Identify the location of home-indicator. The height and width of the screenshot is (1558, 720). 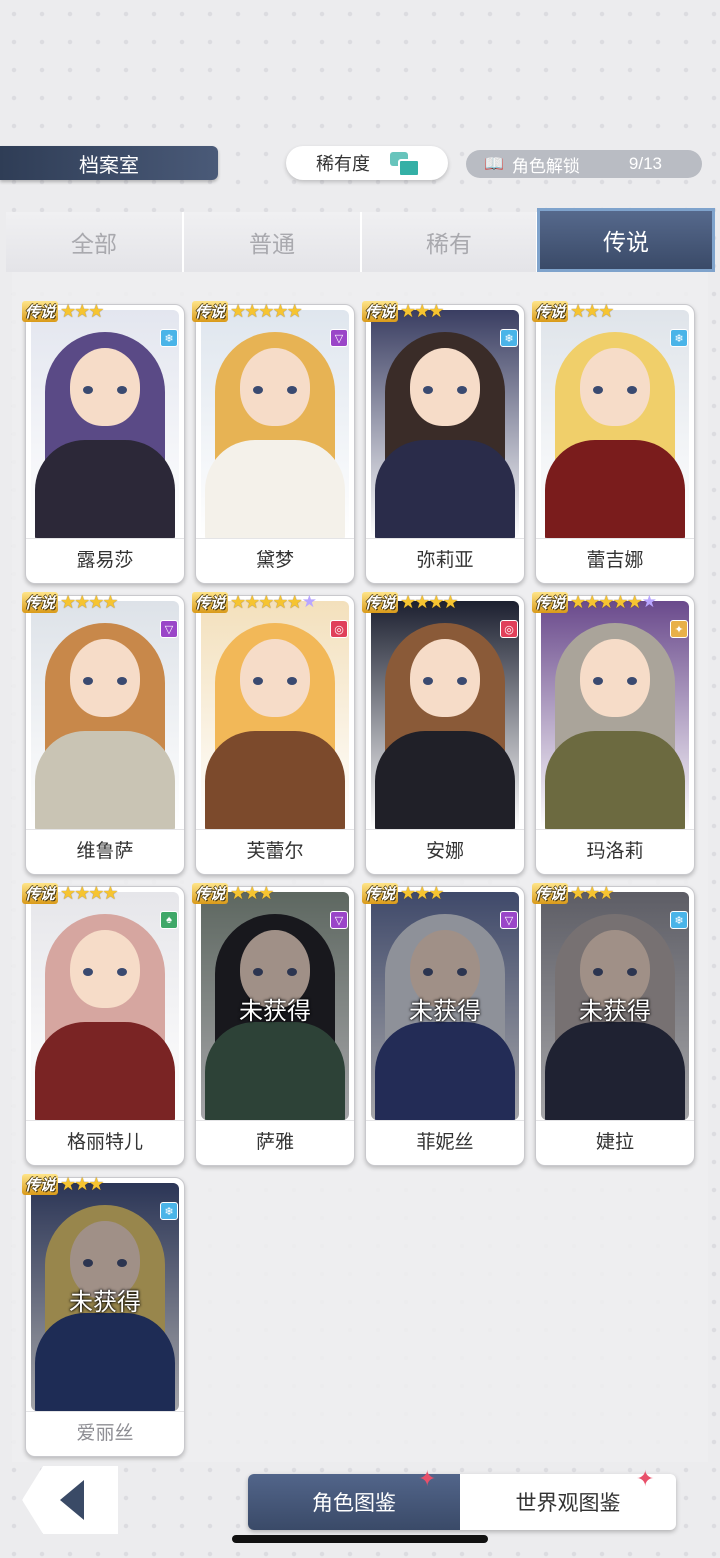
(360, 1539).